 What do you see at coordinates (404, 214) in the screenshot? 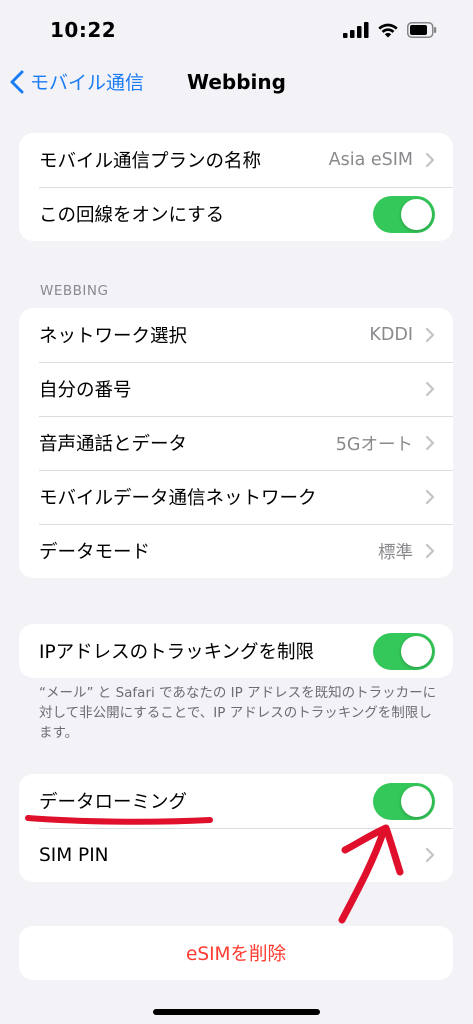
I see `line-on-toggle` at bounding box center [404, 214].